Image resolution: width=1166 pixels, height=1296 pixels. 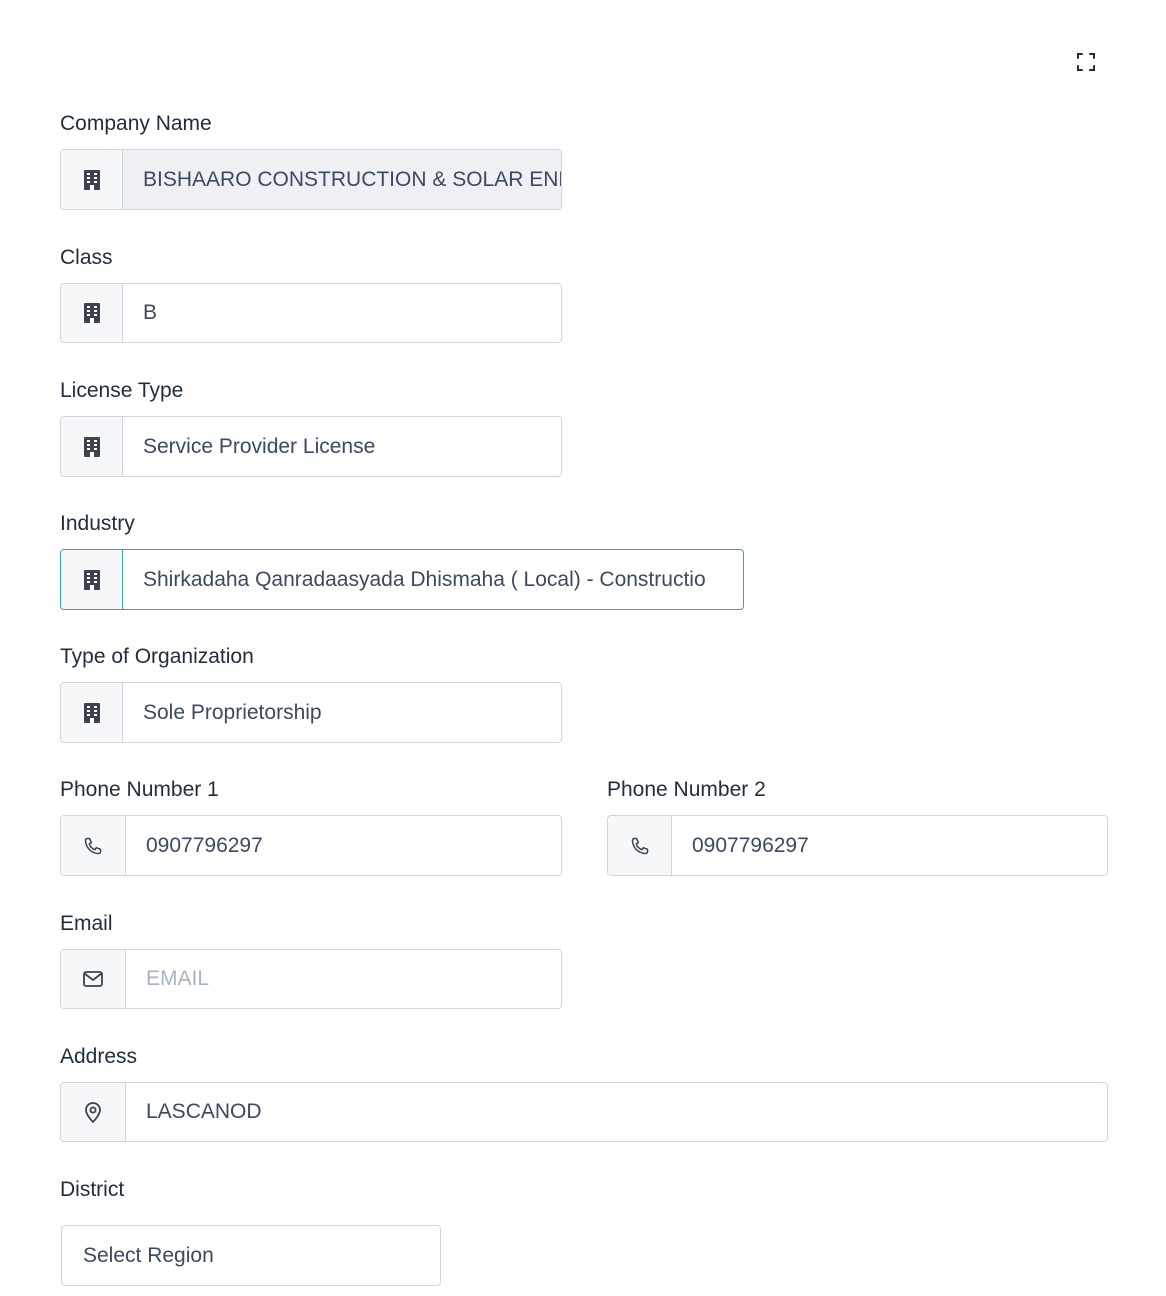 I want to click on mail-icon, so click(x=93, y=979).